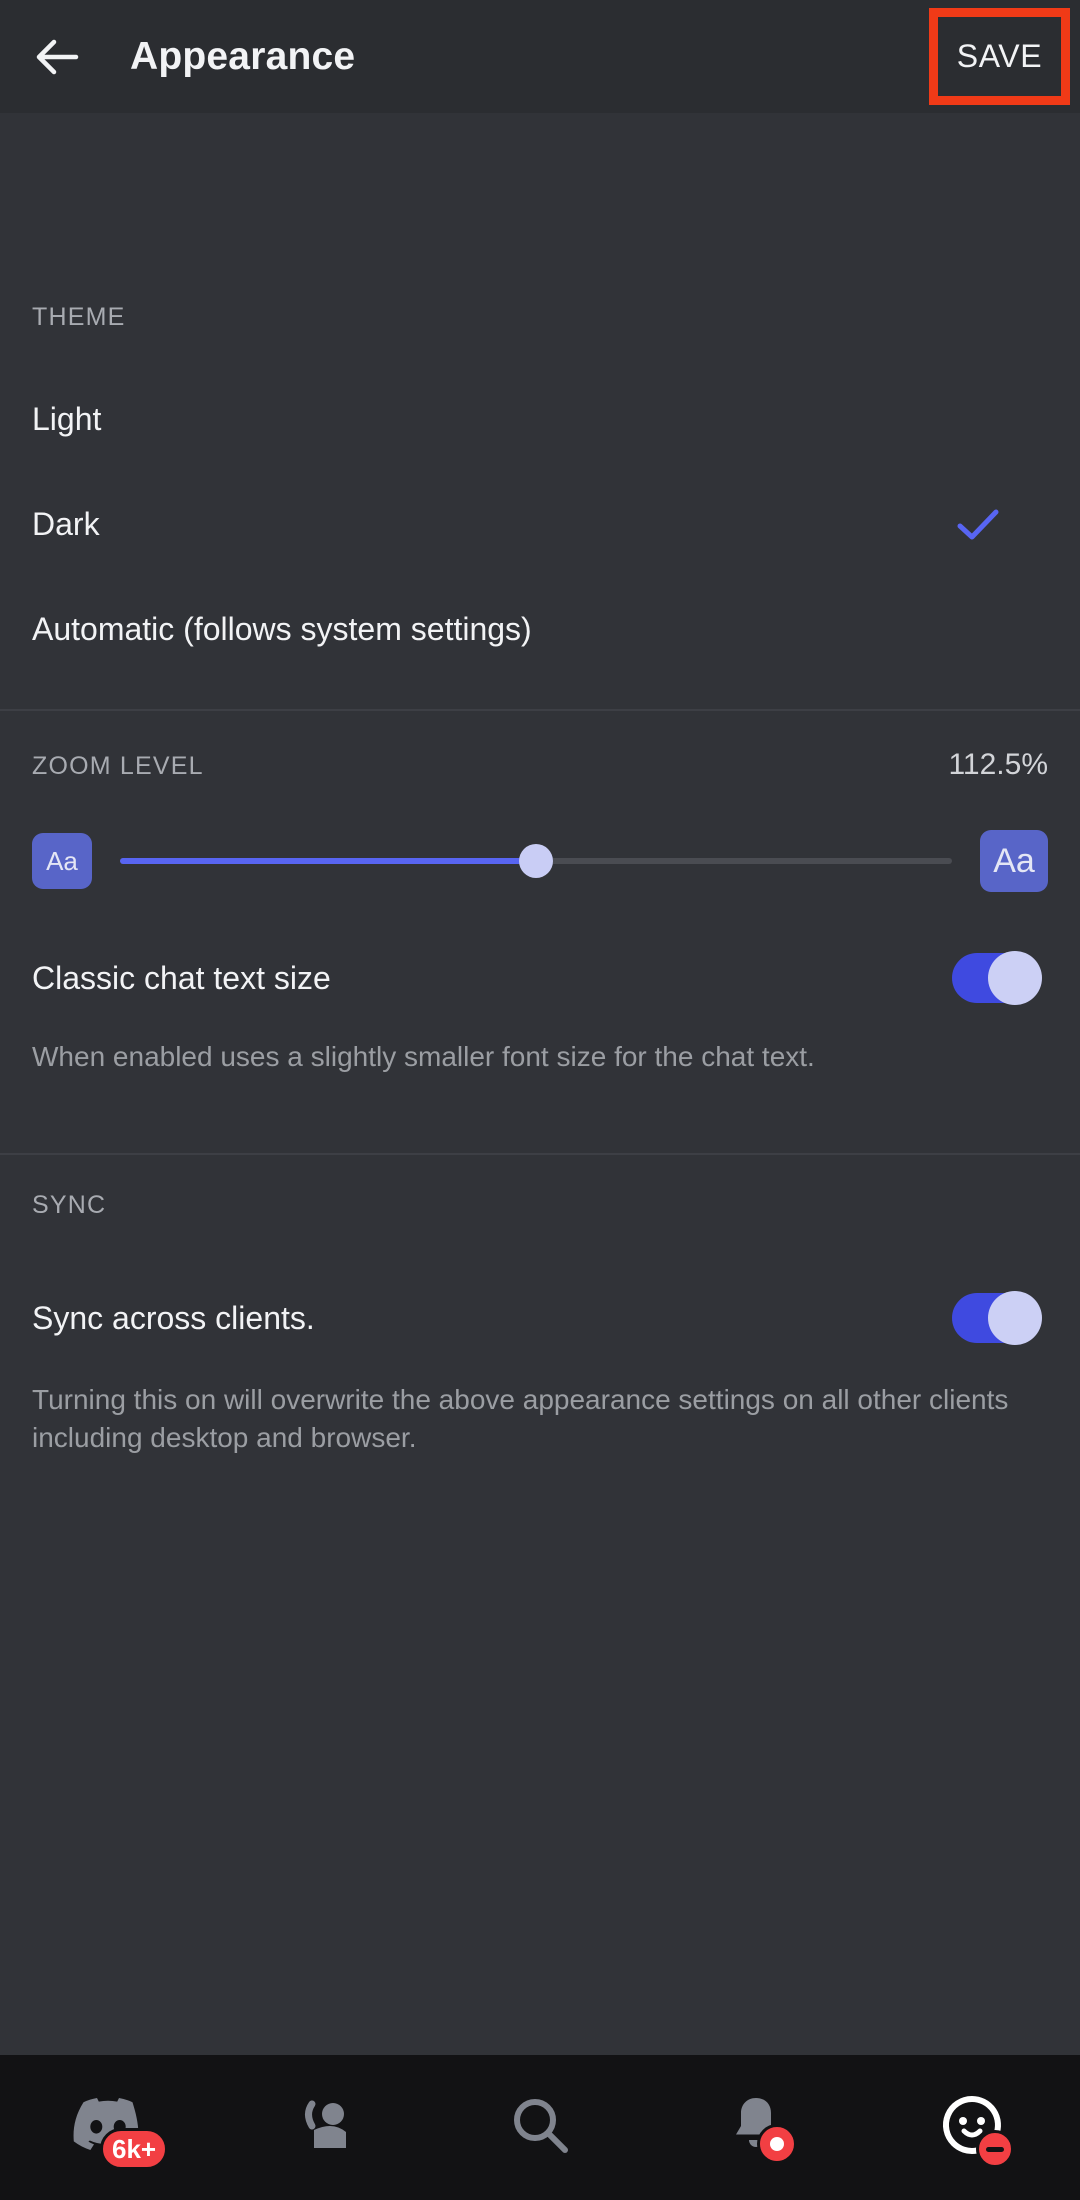  What do you see at coordinates (243, 56) in the screenshot?
I see `page-title: Appearance` at bounding box center [243, 56].